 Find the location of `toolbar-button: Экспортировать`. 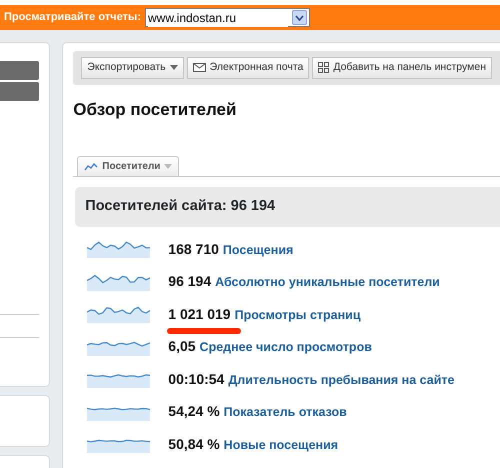

toolbar-button: Экспортировать is located at coordinates (132, 68).